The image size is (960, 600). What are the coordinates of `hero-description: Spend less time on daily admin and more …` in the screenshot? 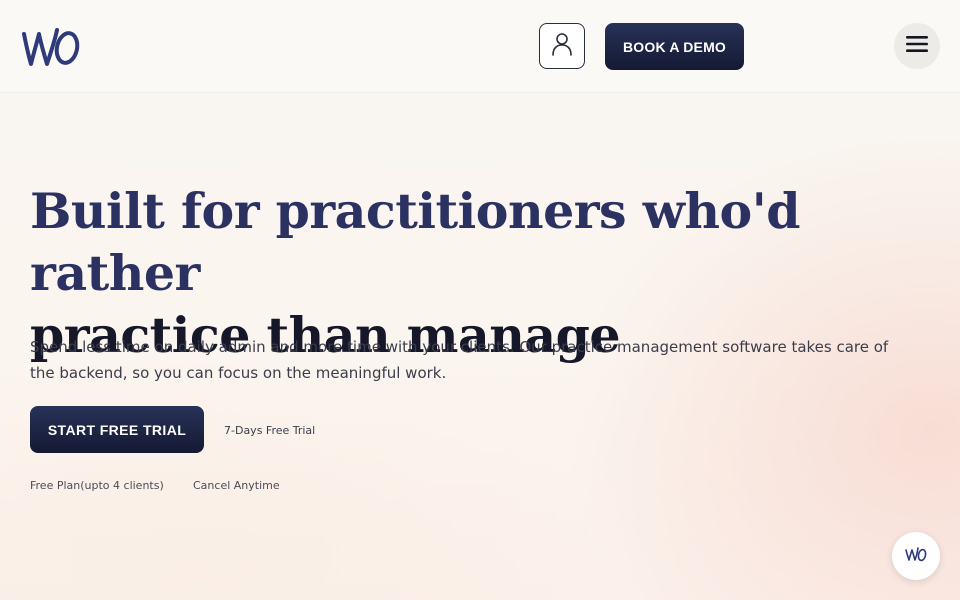 It's located at (459, 360).